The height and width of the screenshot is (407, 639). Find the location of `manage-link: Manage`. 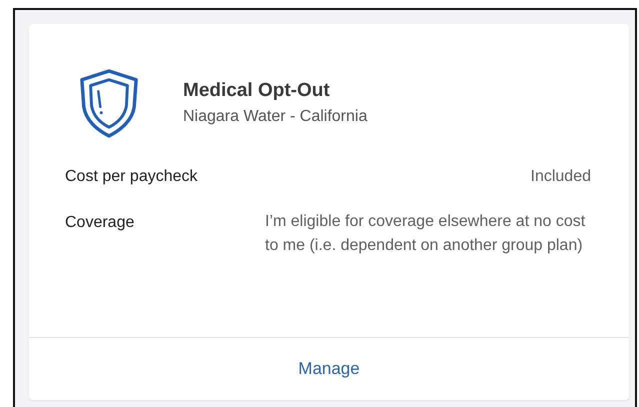

manage-link: Manage is located at coordinates (329, 369).